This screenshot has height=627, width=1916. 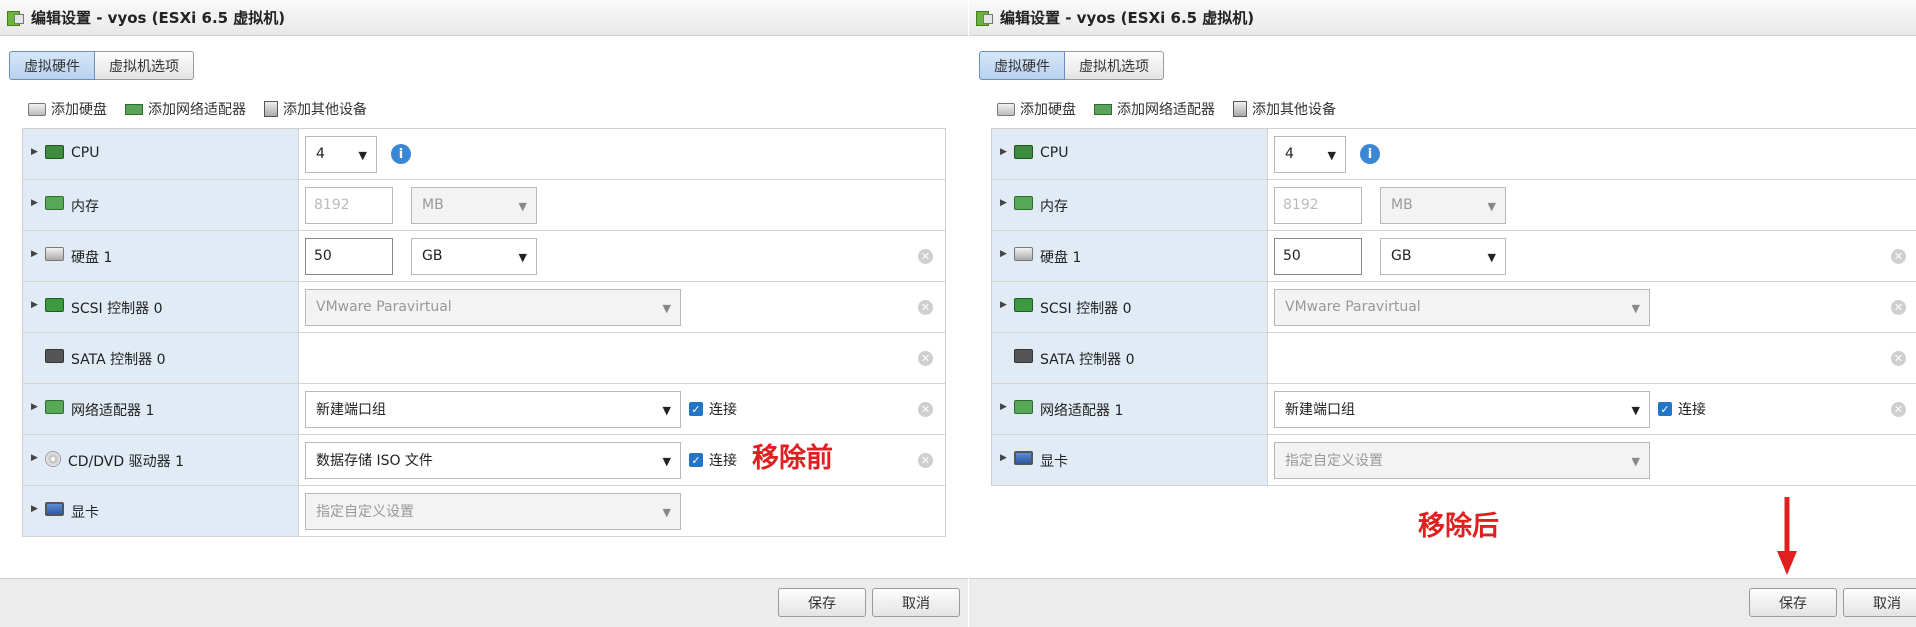 I want to click on device-icon, so click(x=271, y=109).